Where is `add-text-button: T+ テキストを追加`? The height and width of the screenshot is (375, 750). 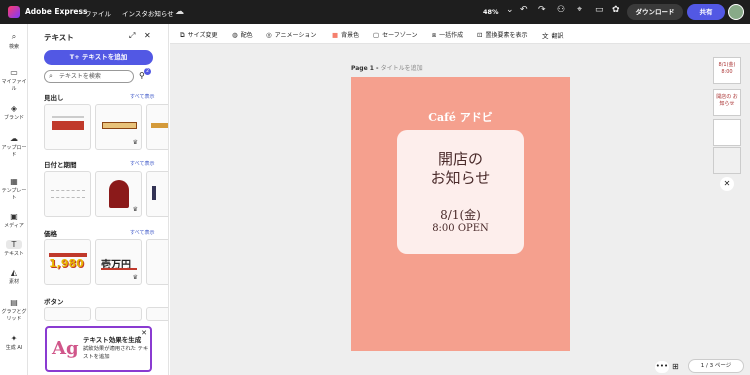 add-text-button: T+ テキストを追加 is located at coordinates (98, 57).